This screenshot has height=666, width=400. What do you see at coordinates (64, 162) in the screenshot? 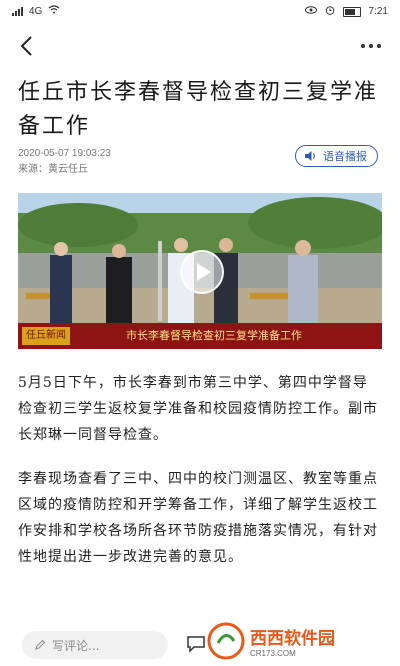
I see `article-meta: 2020-05-07 19:03:23 来源：黄云任丘` at bounding box center [64, 162].